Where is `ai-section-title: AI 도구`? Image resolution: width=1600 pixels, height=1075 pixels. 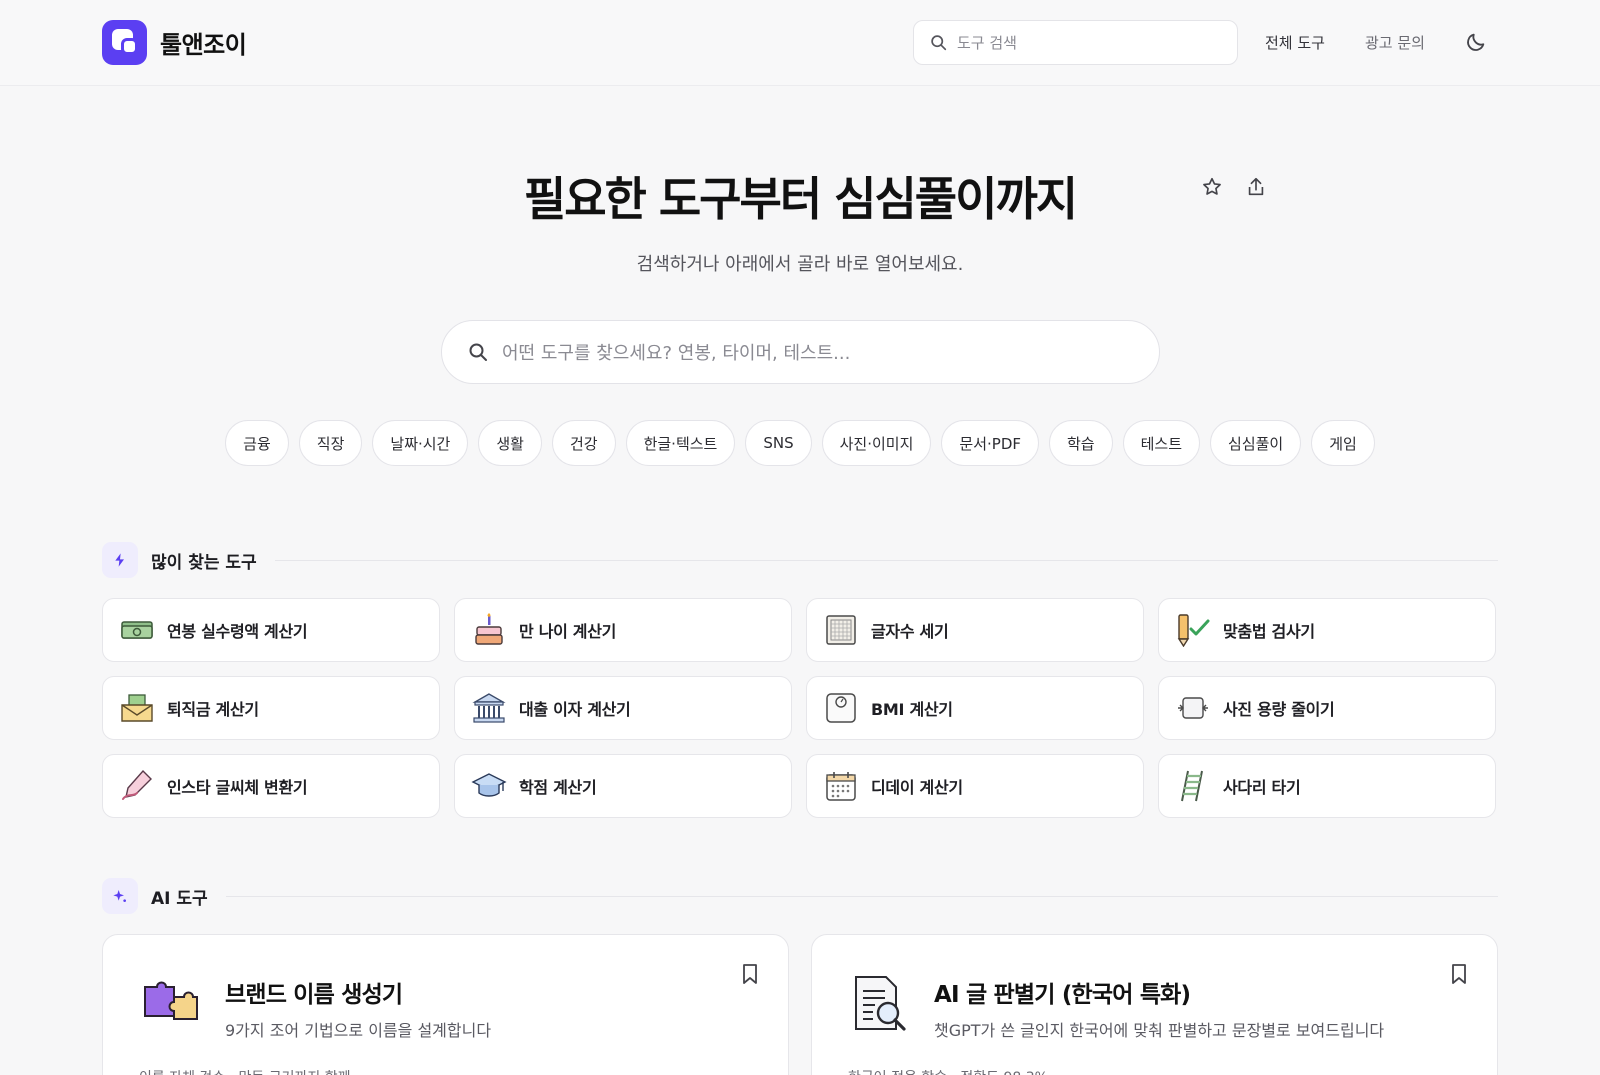
ai-section-title: AI 도구 is located at coordinates (179, 898).